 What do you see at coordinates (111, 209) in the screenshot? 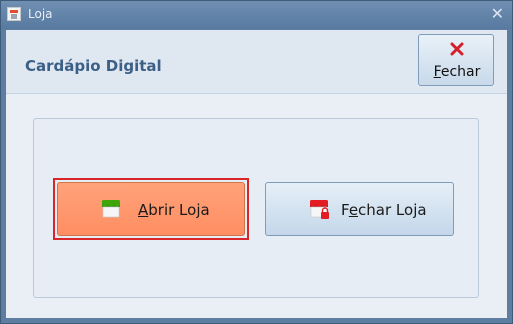
I see `store-open-icon` at bounding box center [111, 209].